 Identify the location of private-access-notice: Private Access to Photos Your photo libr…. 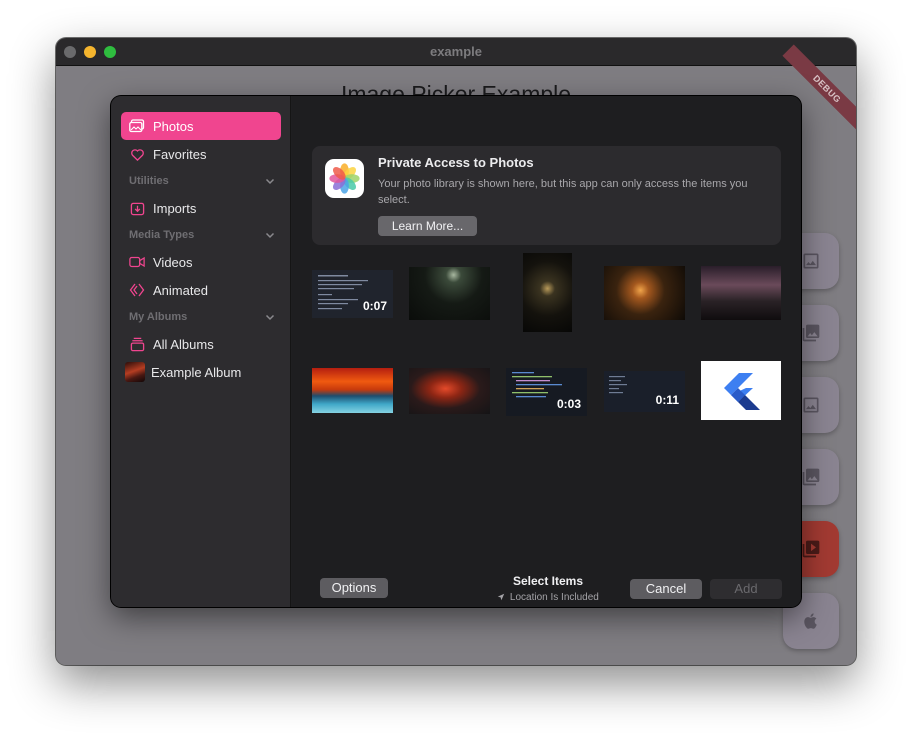
(546, 195).